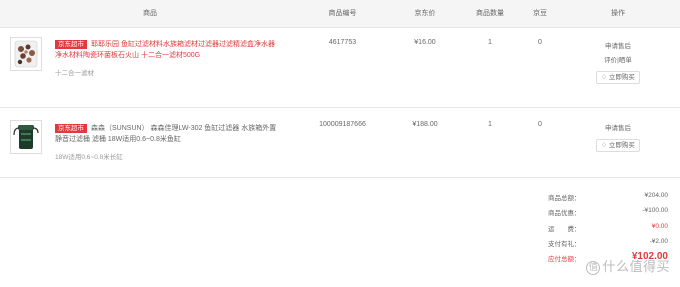 This screenshot has height=287, width=680. Describe the element at coordinates (425, 42) in the screenshot. I see `jd-price: ¥16.00` at that location.